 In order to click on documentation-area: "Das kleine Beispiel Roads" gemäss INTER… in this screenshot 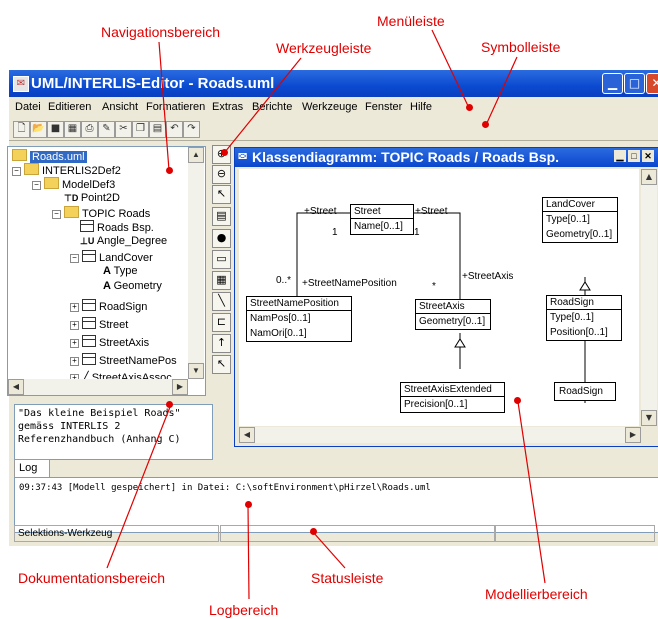, I will do `click(113, 432)`.